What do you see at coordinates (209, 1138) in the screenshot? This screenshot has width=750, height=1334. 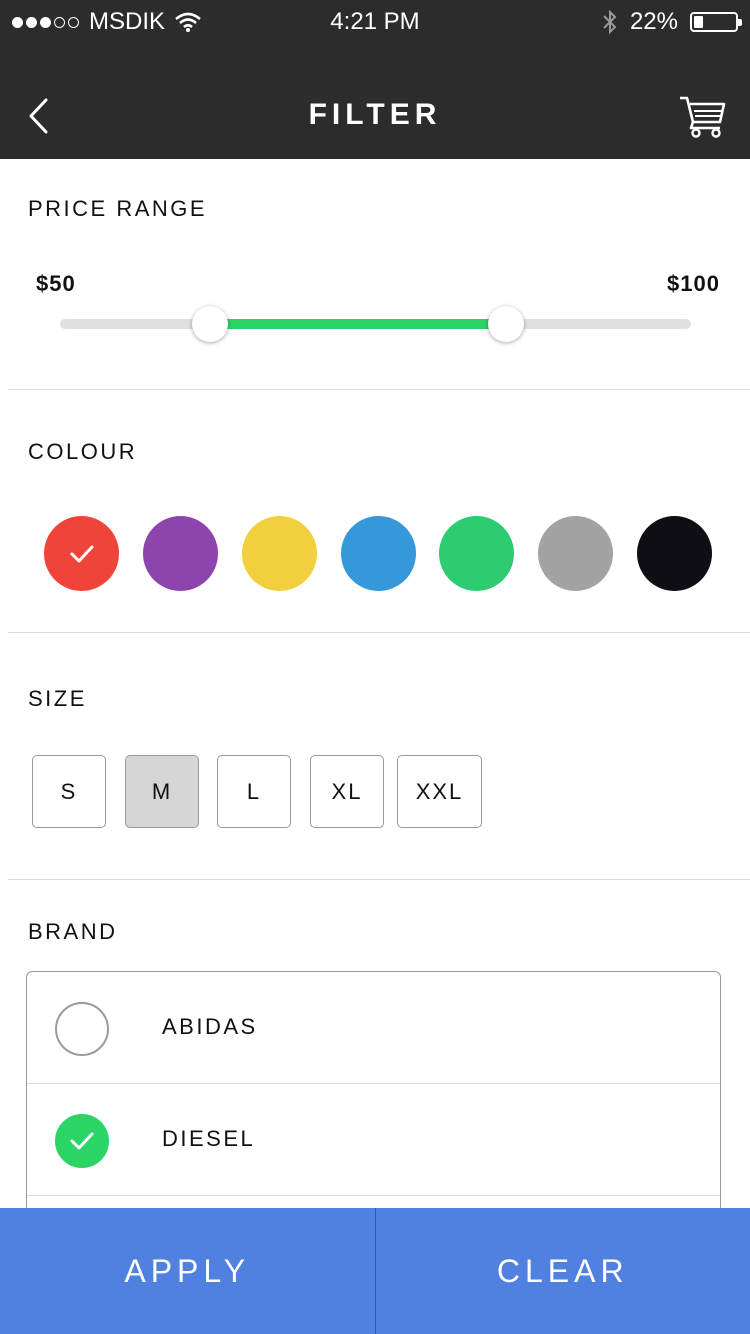 I see `brand-label: DIESEL` at bounding box center [209, 1138].